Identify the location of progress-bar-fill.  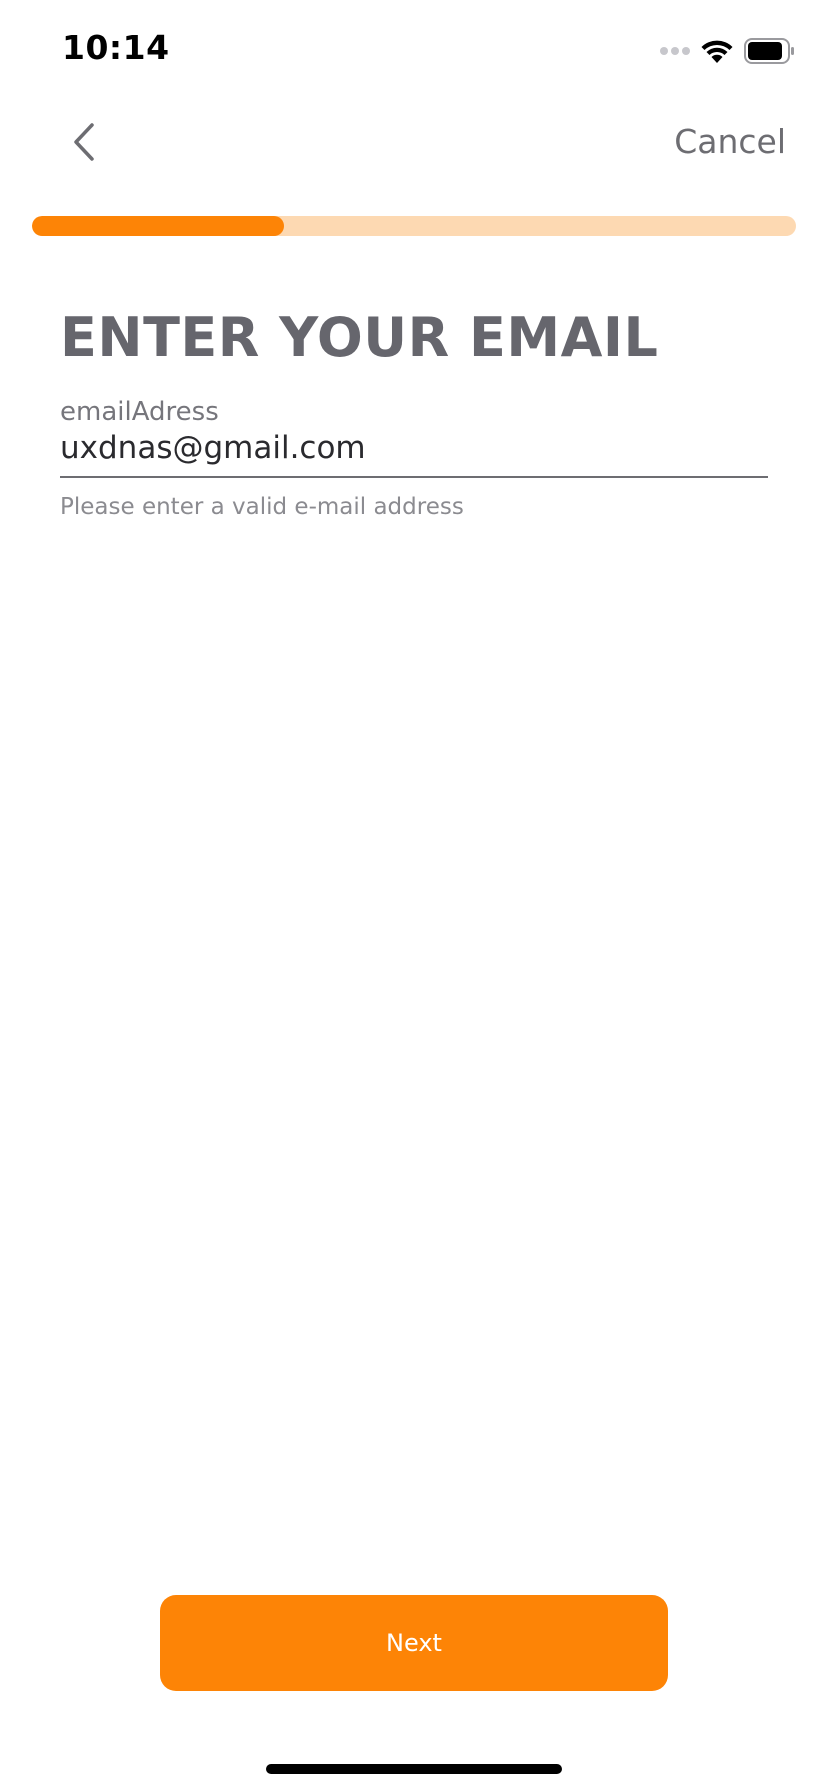
(158, 226).